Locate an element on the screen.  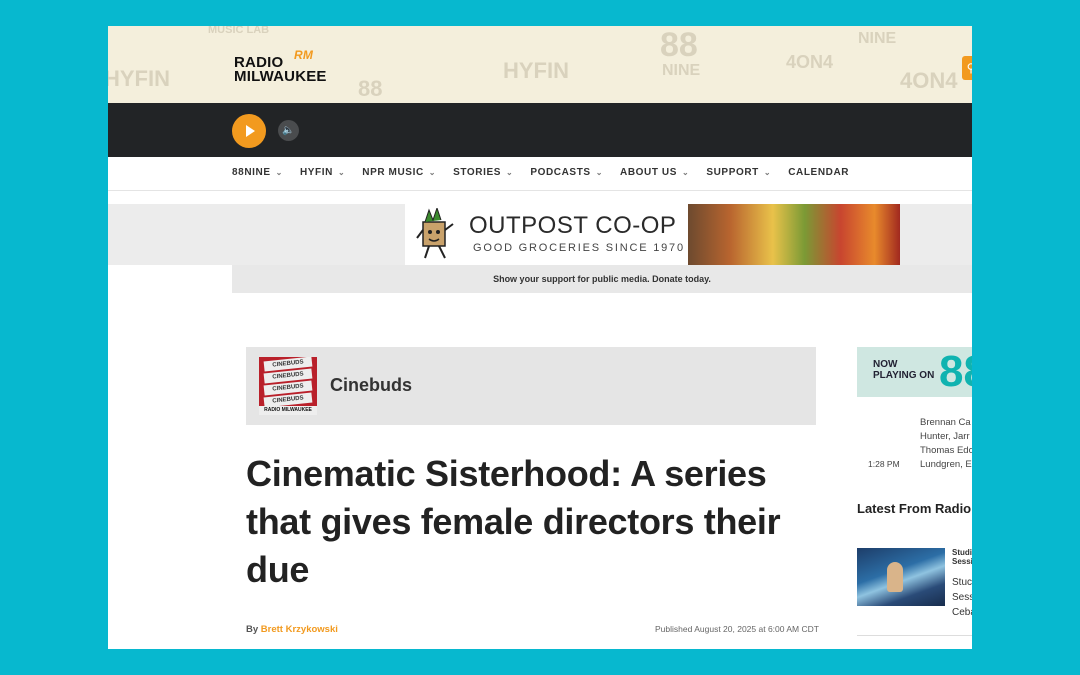
nav-item-calendar: CALENDAR is located at coordinates (818, 172).